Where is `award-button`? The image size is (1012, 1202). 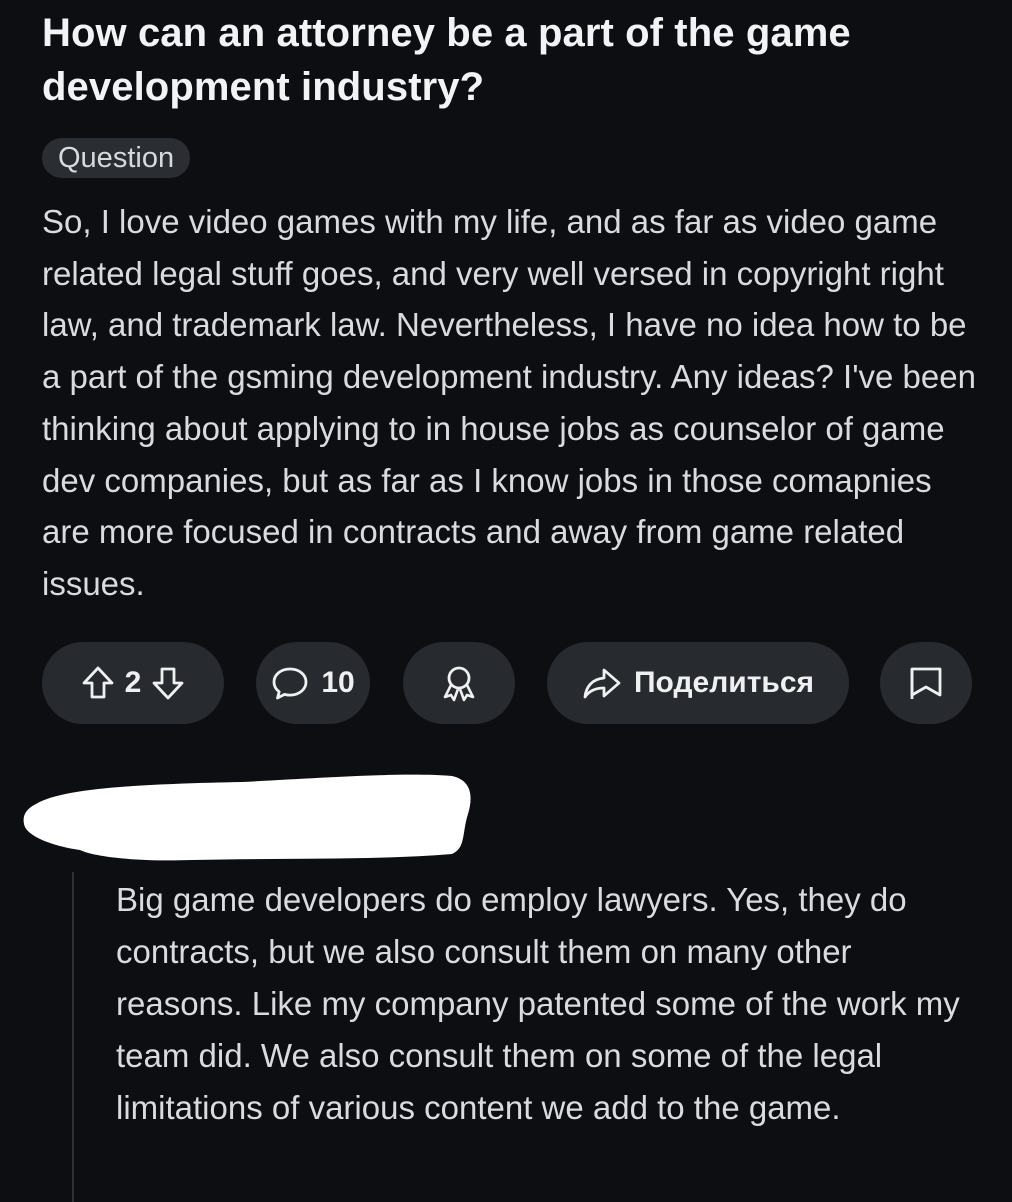 award-button is located at coordinates (459, 683).